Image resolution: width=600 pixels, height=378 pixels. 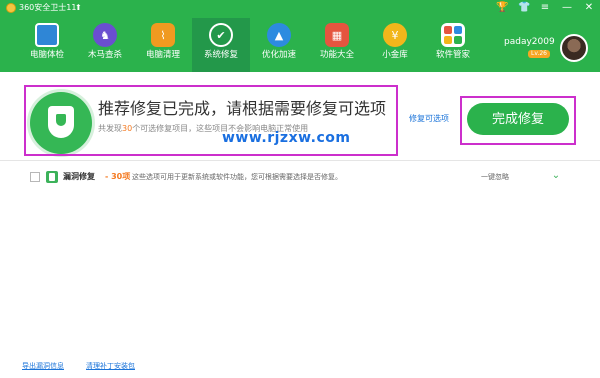 What do you see at coordinates (279, 35) in the screenshot?
I see `rocket-icon: ▲` at bounding box center [279, 35].